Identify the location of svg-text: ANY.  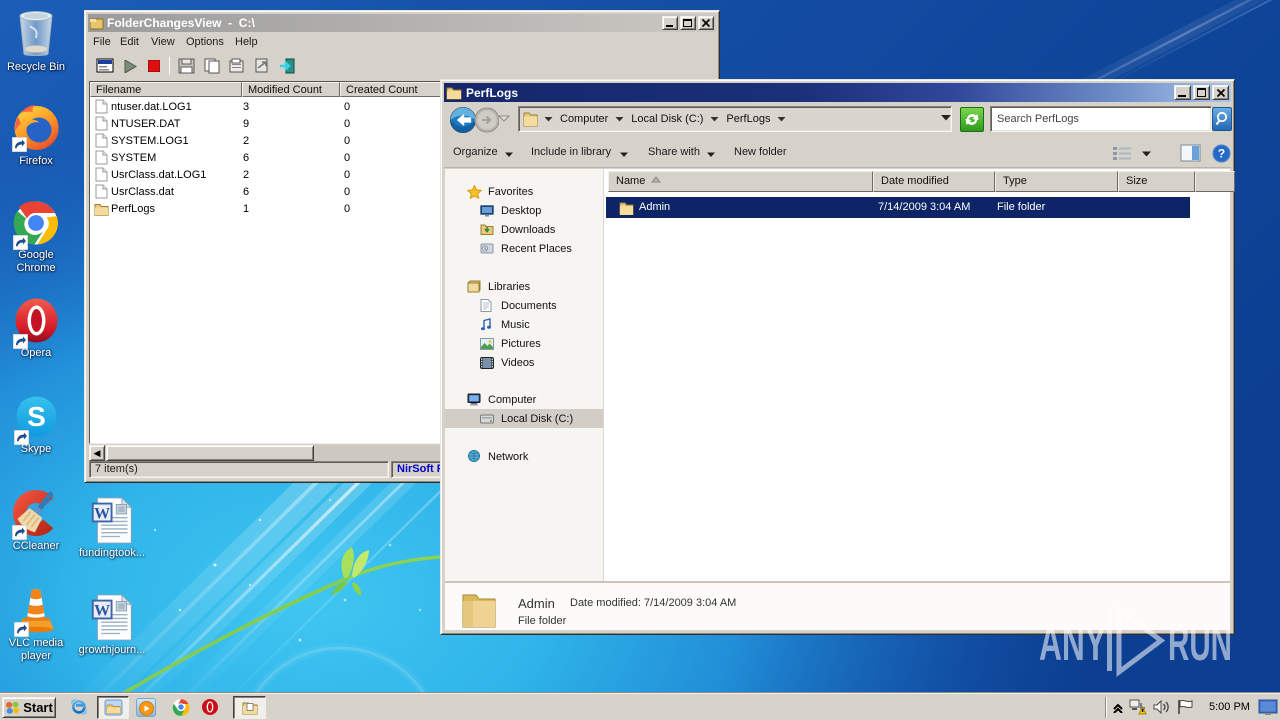
(1072, 643).